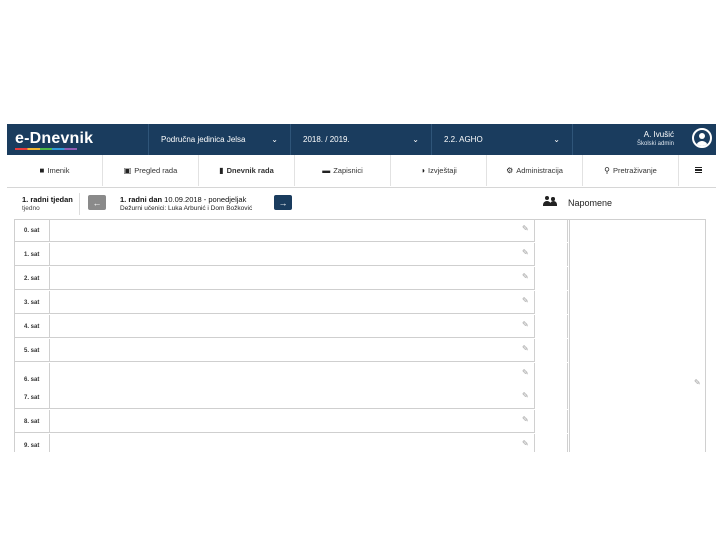  I want to click on user-icon-body, so click(702, 143).